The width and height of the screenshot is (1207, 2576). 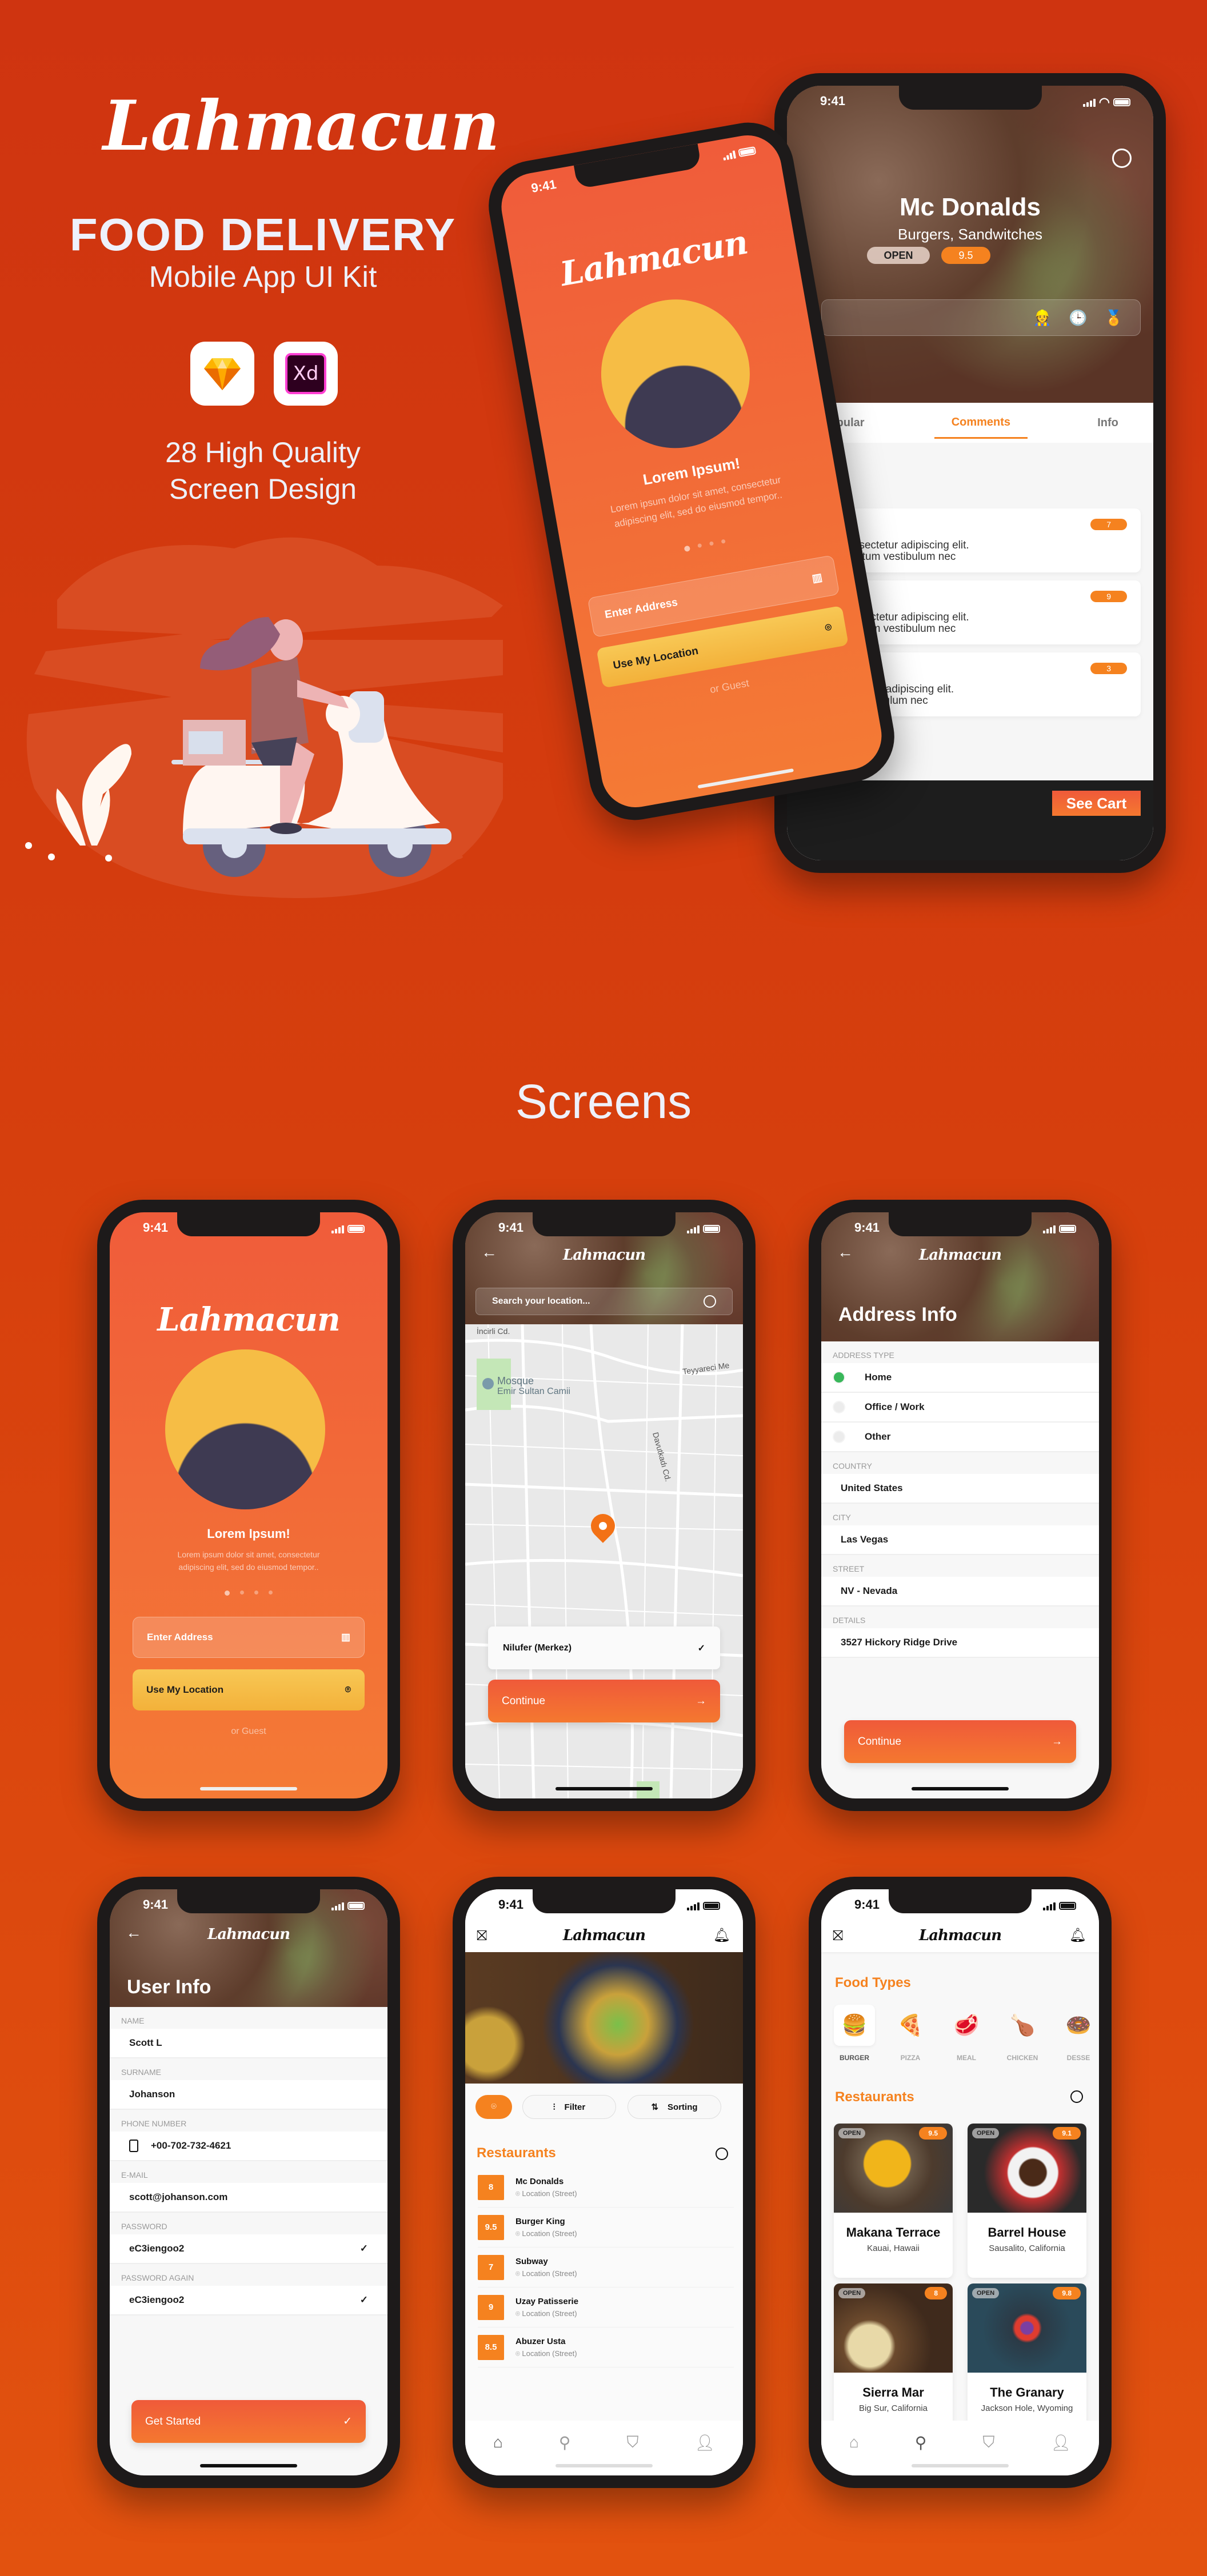 I want to click on tab-comments: Comments, so click(x=981, y=427).